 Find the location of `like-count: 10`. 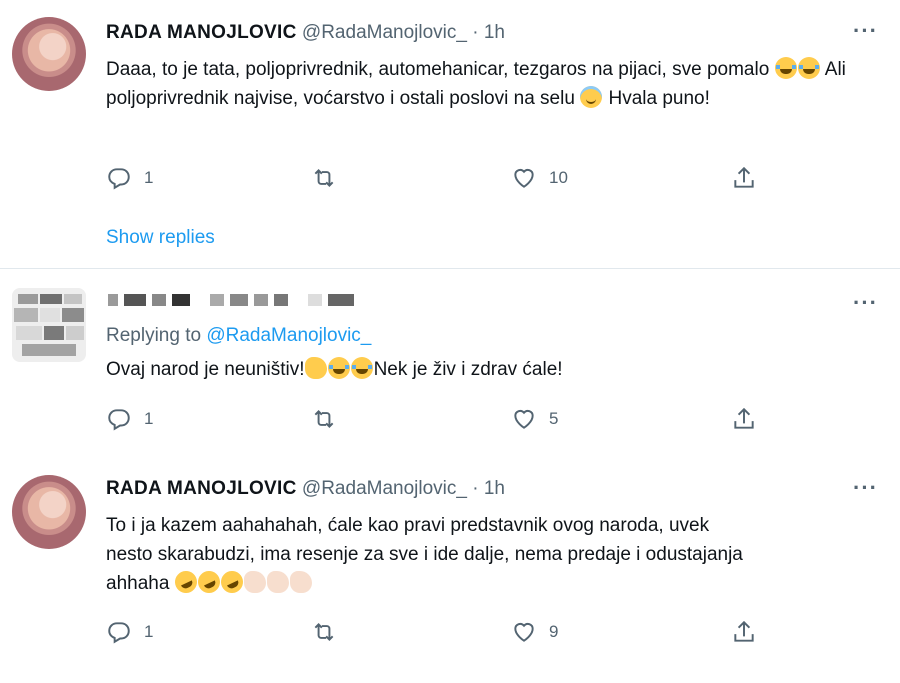

like-count: 10 is located at coordinates (558, 177).